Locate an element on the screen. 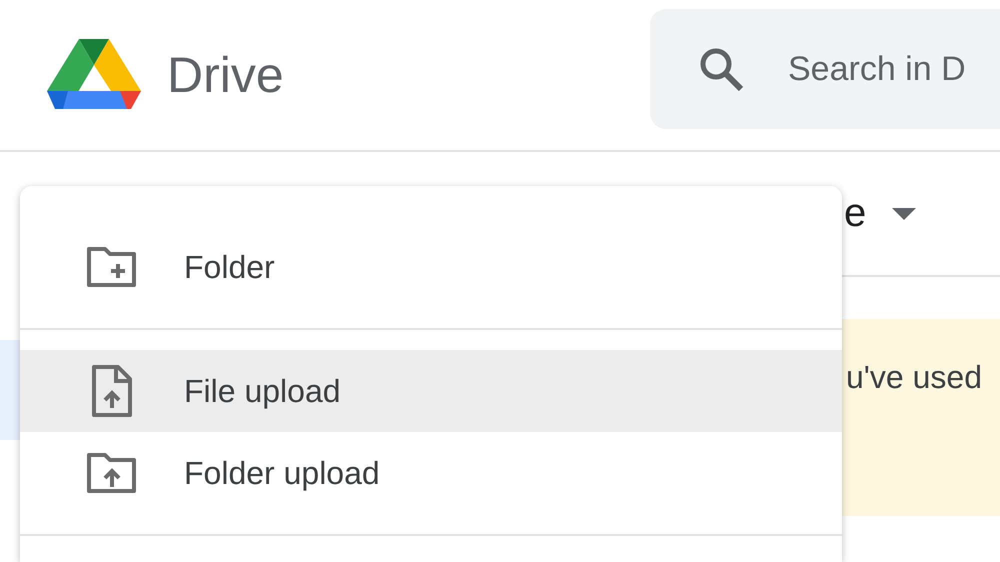  page-title: e is located at coordinates (855, 213).